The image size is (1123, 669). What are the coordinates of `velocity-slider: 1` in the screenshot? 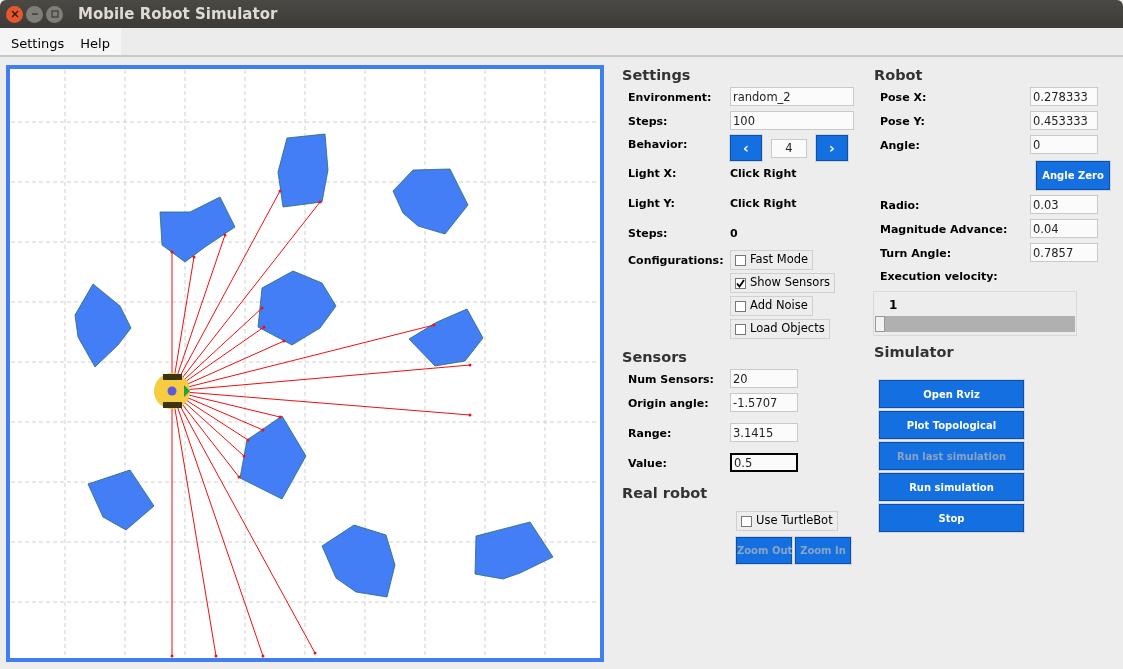 It's located at (975, 313).